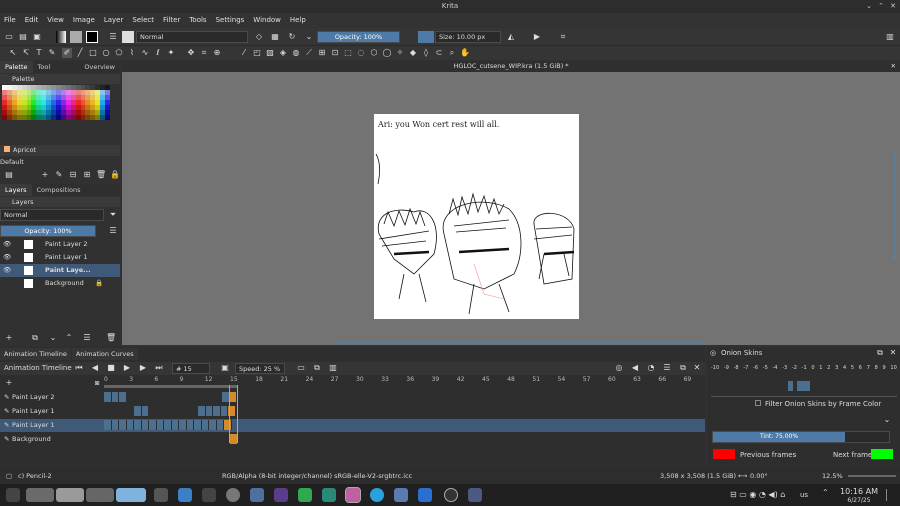  What do you see at coordinates (852, 368) in the screenshot?
I see `onion-frame-number: 5` at bounding box center [852, 368].